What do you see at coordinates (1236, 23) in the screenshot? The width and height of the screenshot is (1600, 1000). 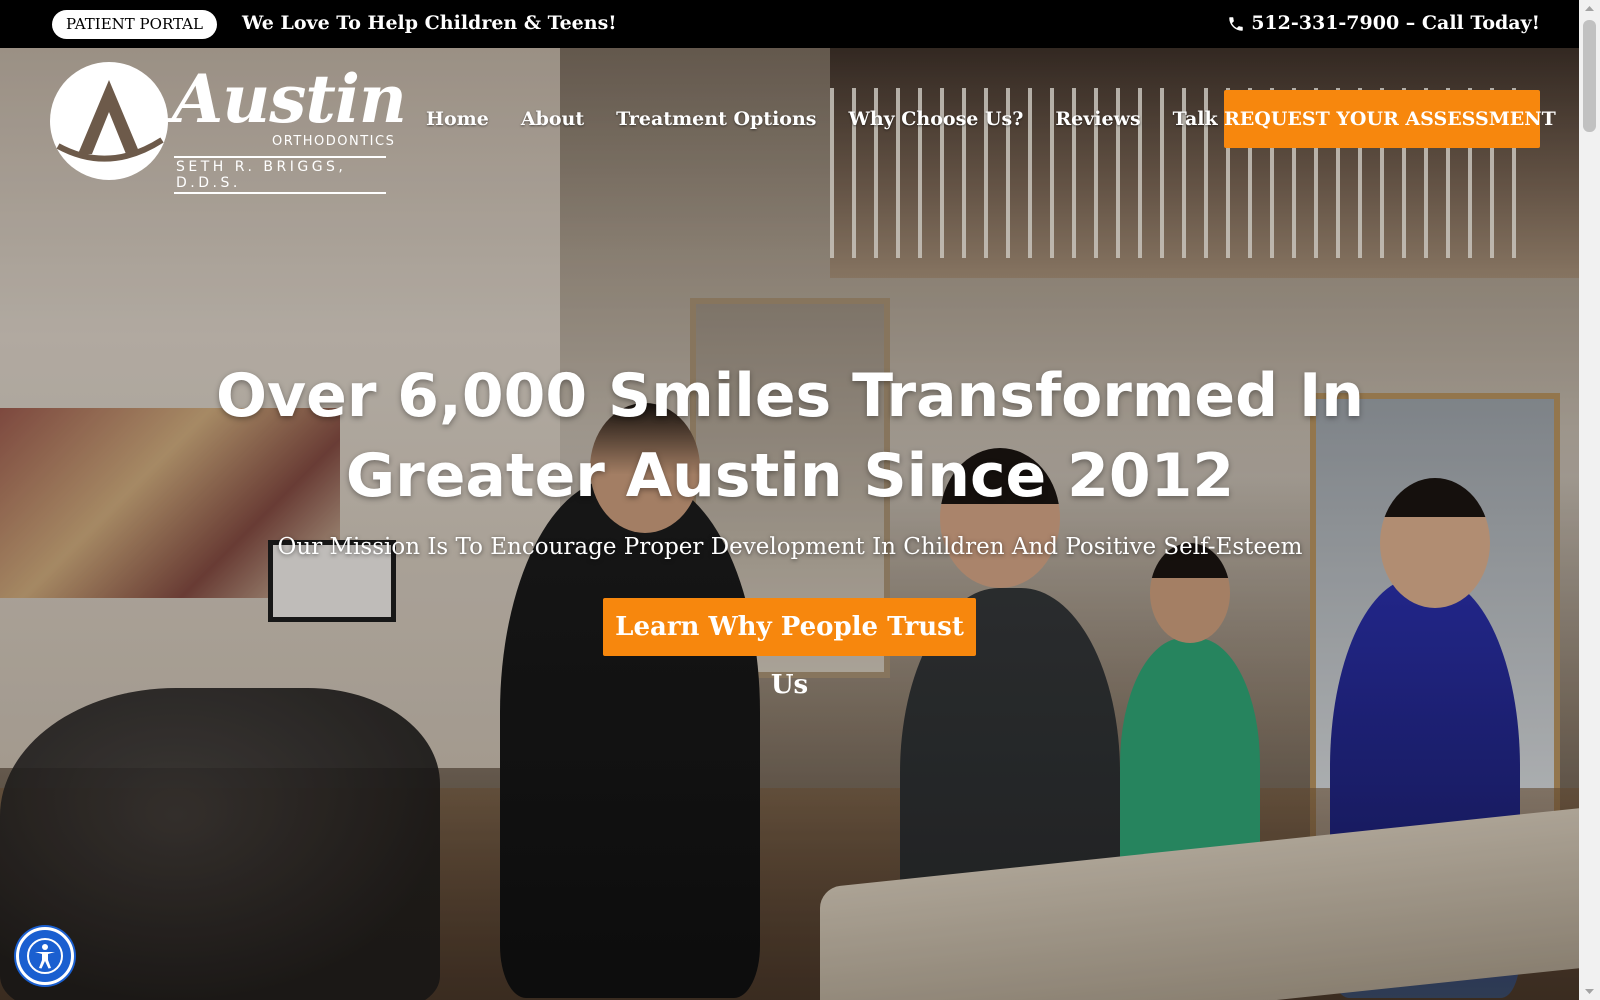 I see `phone-icon` at bounding box center [1236, 23].